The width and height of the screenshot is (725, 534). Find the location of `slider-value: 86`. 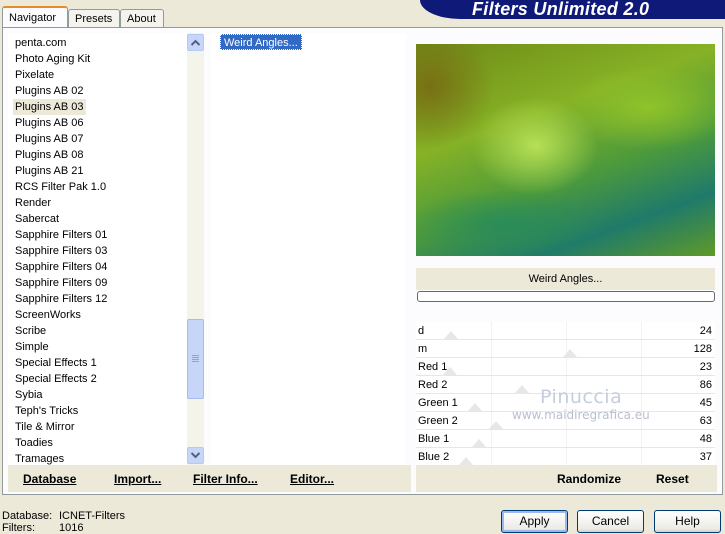

slider-value: 86 is located at coordinates (705, 385).